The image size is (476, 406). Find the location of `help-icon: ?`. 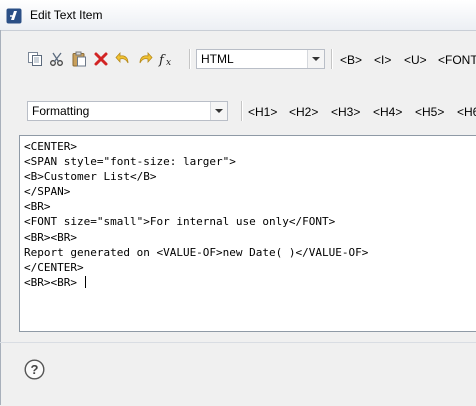

help-icon: ? is located at coordinates (34, 369).